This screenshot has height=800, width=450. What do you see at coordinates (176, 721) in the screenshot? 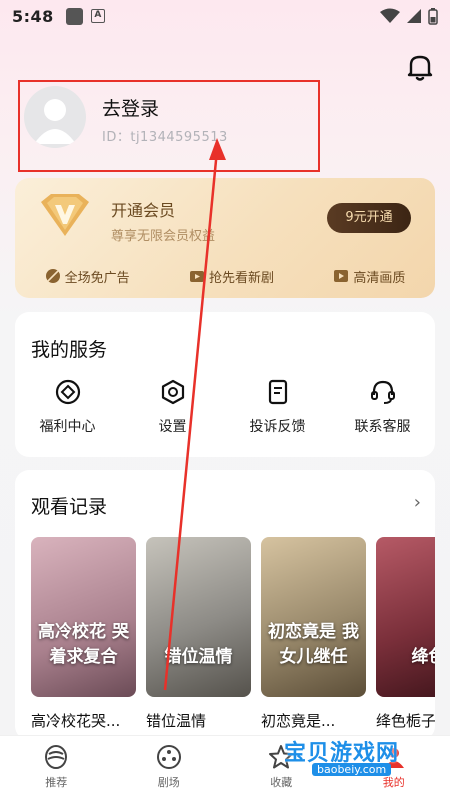
I see `poster-title: 错位温情` at bounding box center [176, 721].